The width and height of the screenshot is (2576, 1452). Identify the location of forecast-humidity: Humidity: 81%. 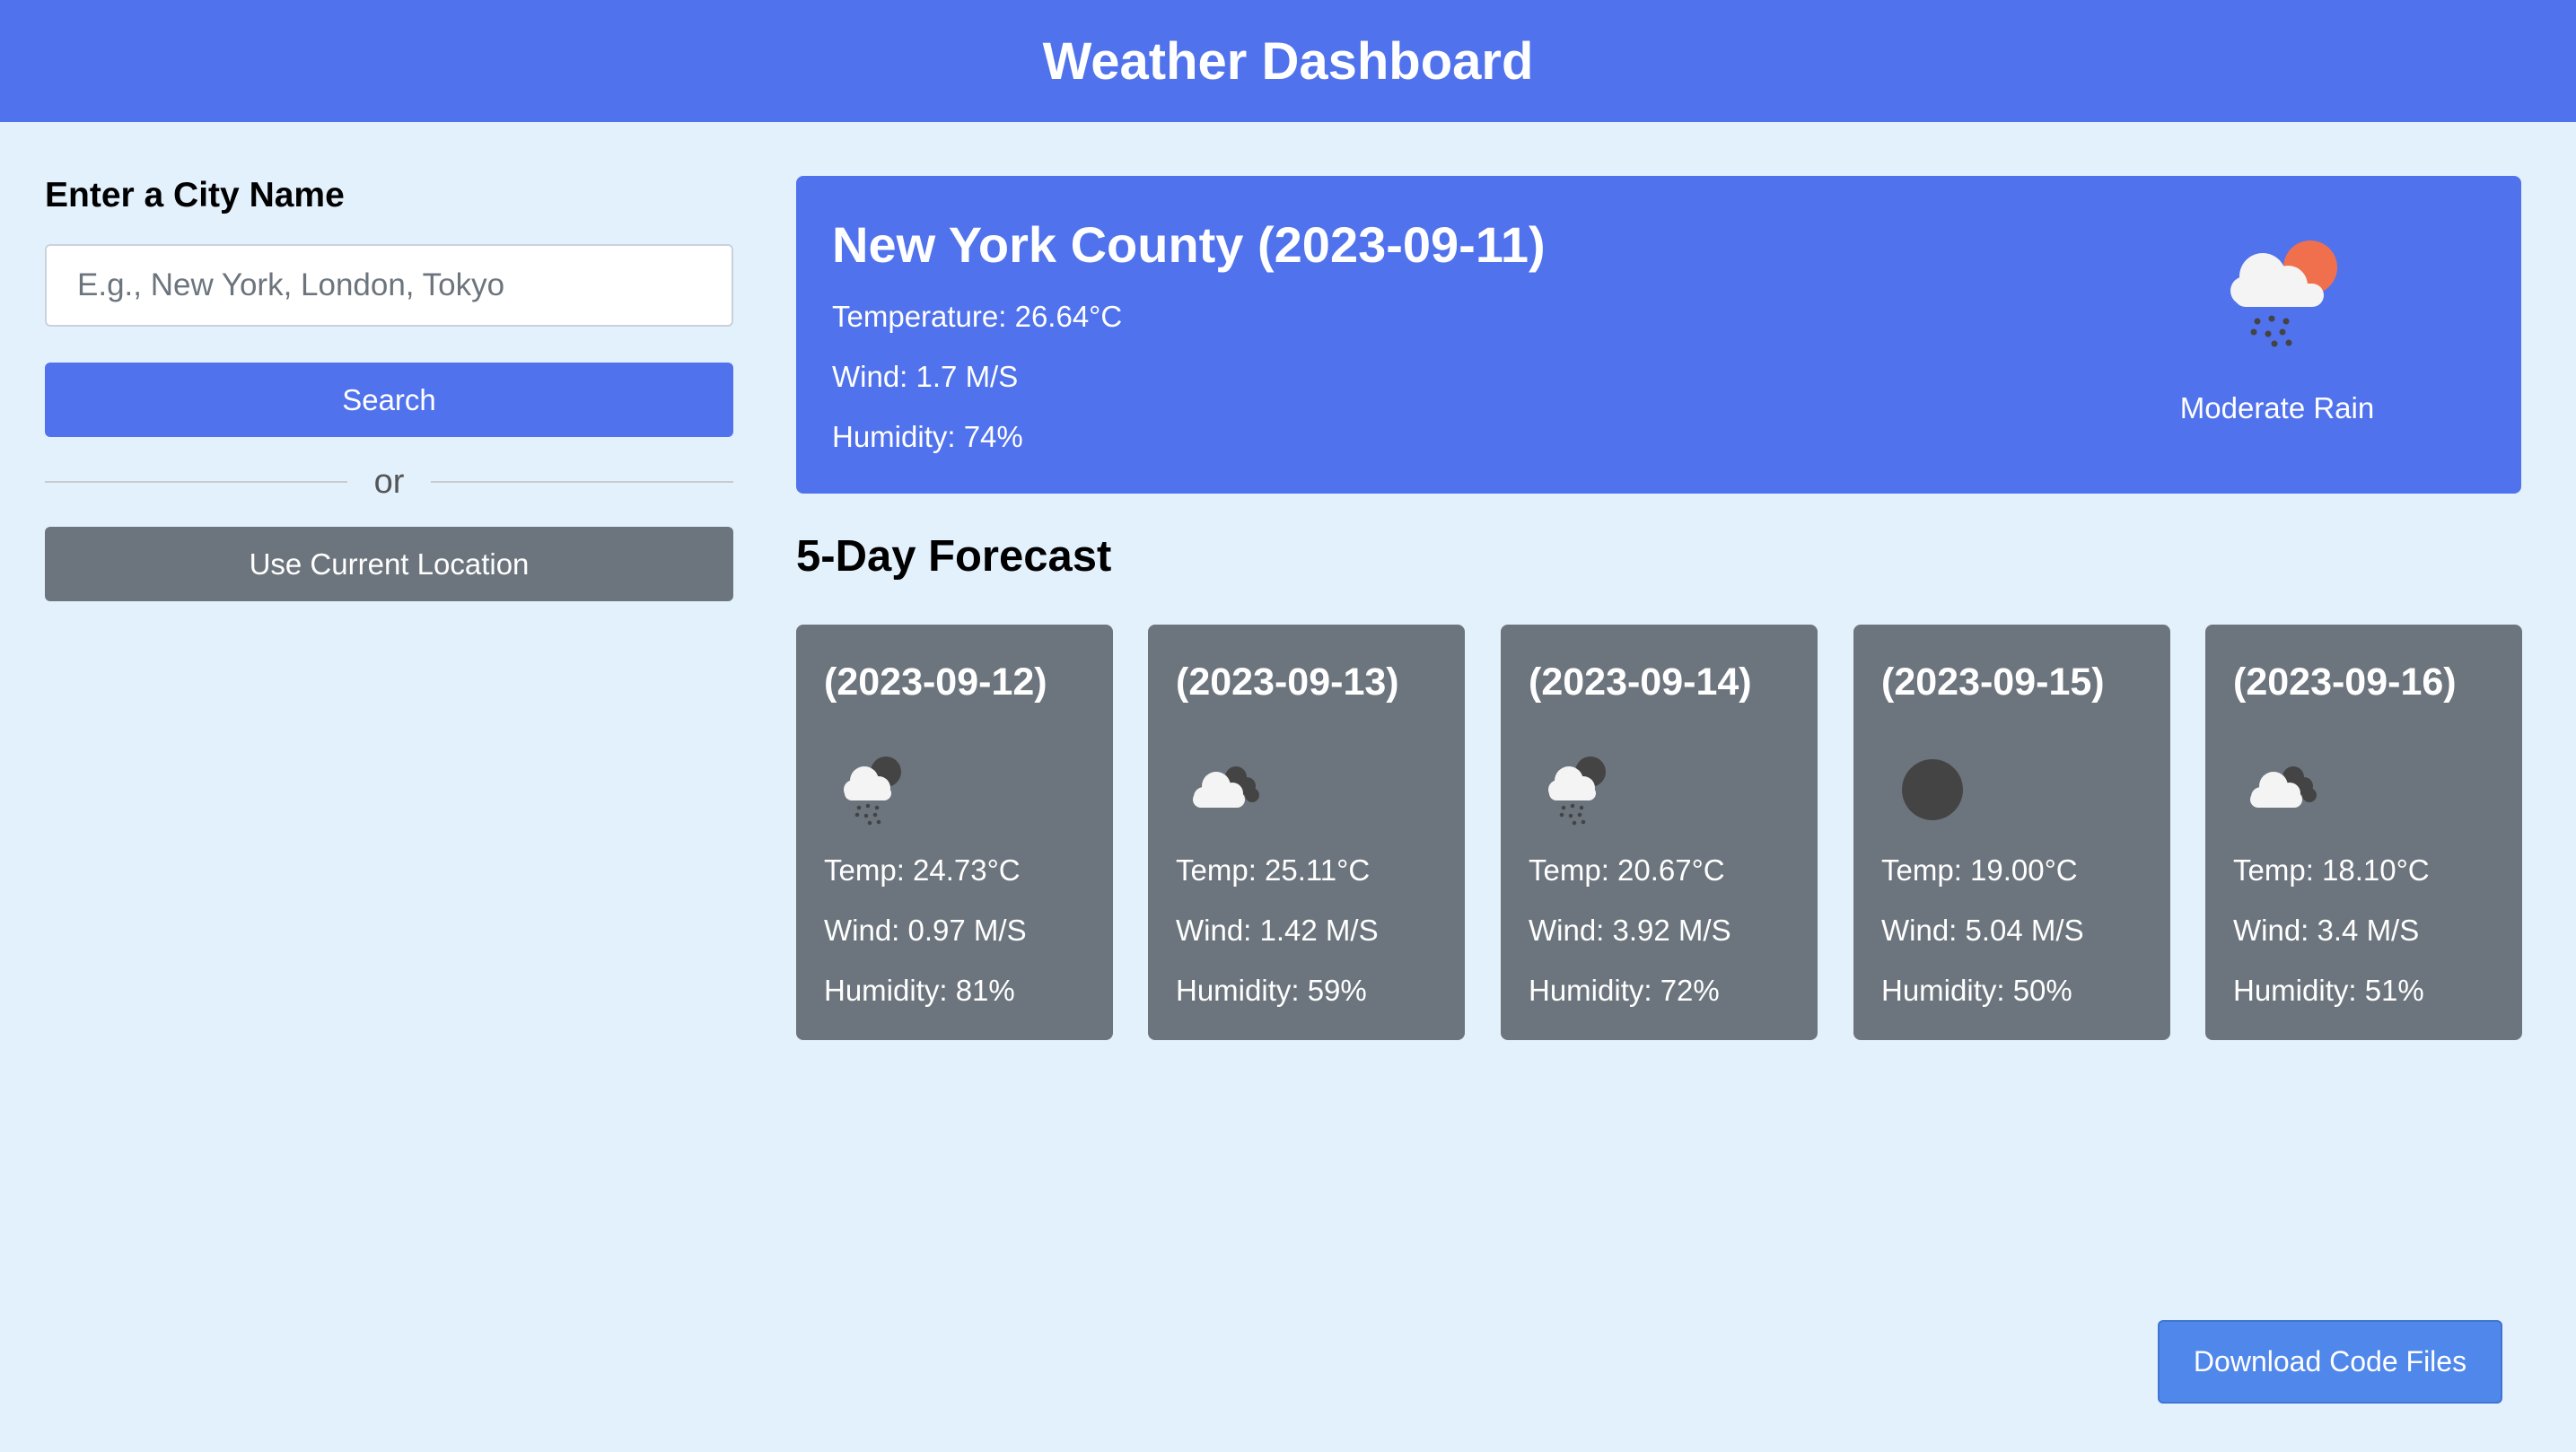
(920, 991).